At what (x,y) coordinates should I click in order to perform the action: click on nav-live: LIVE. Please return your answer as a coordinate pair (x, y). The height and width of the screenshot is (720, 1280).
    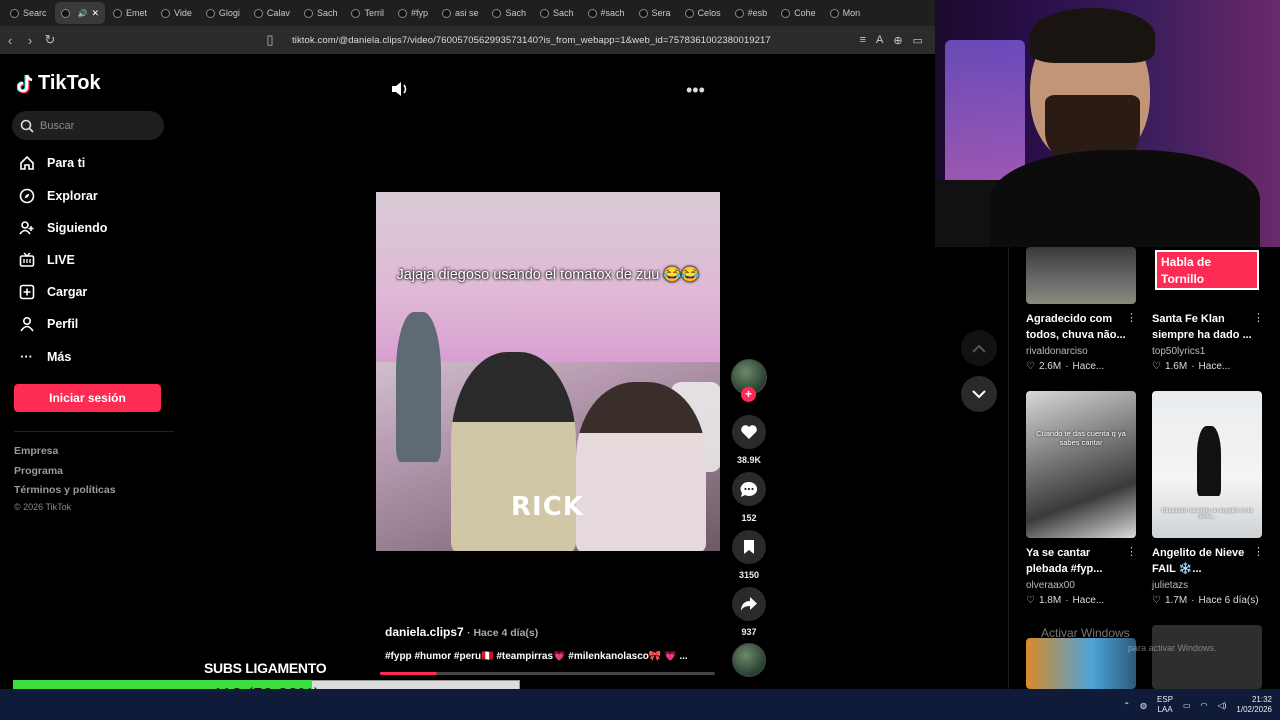
    Looking at the image, I should click on (46, 260).